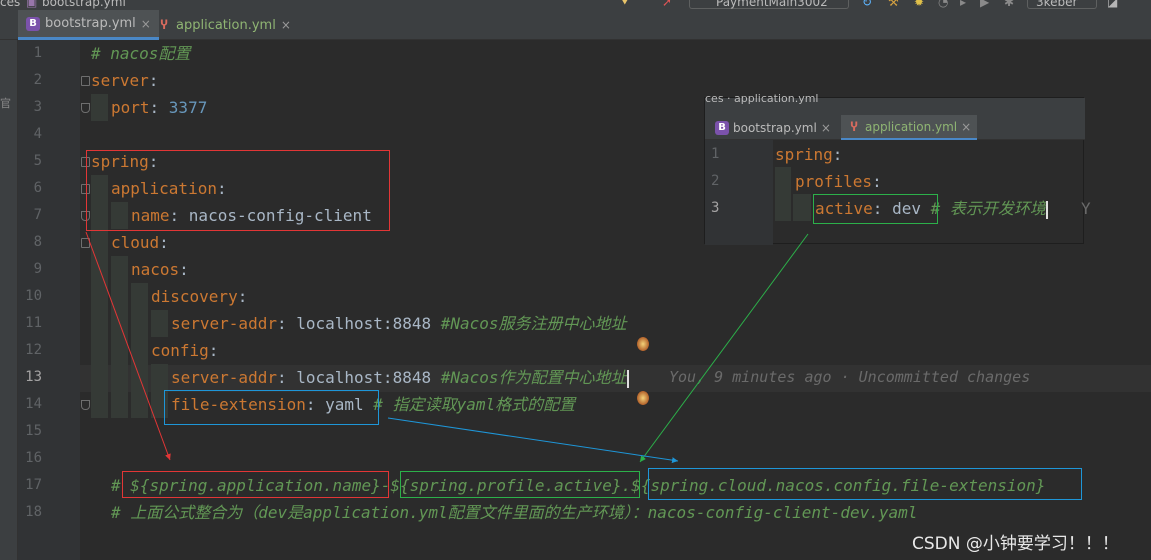 This screenshot has width=1151, height=560. What do you see at coordinates (520, 484) in the screenshot?
I see `annotation-box-profile-formula` at bounding box center [520, 484].